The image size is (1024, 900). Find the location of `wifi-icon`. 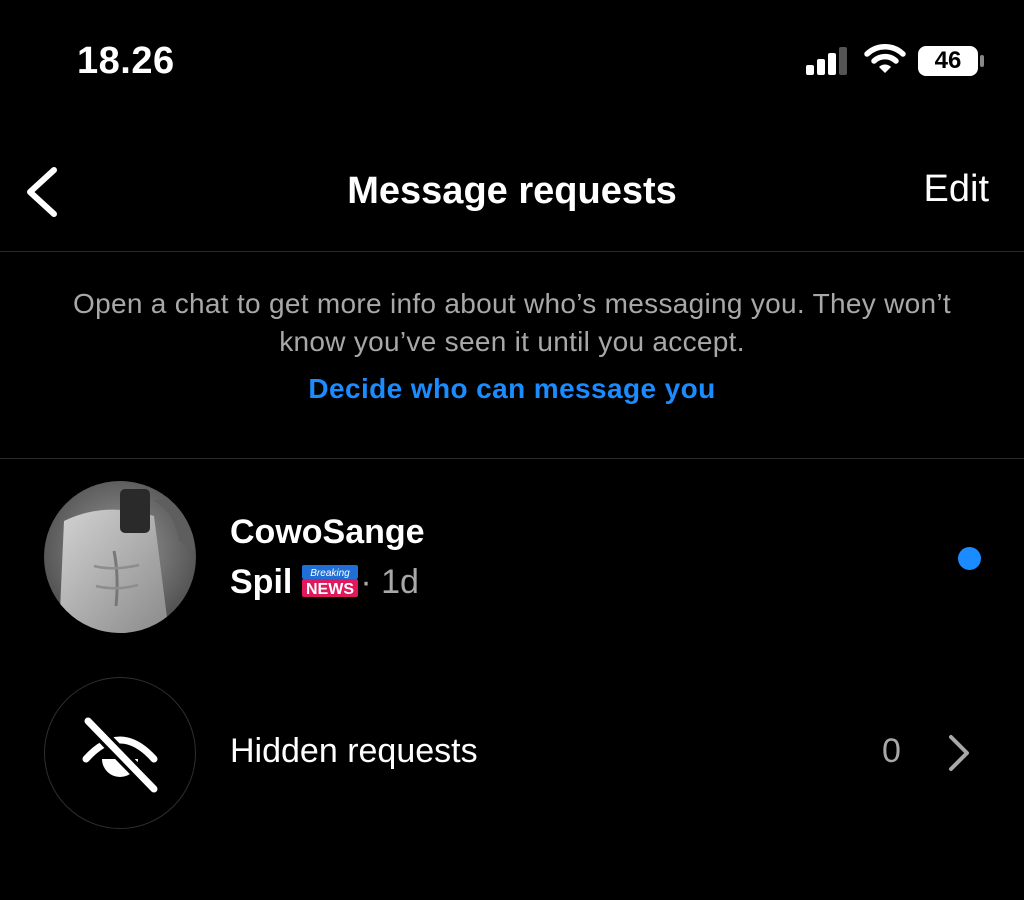

wifi-icon is located at coordinates (885, 58).